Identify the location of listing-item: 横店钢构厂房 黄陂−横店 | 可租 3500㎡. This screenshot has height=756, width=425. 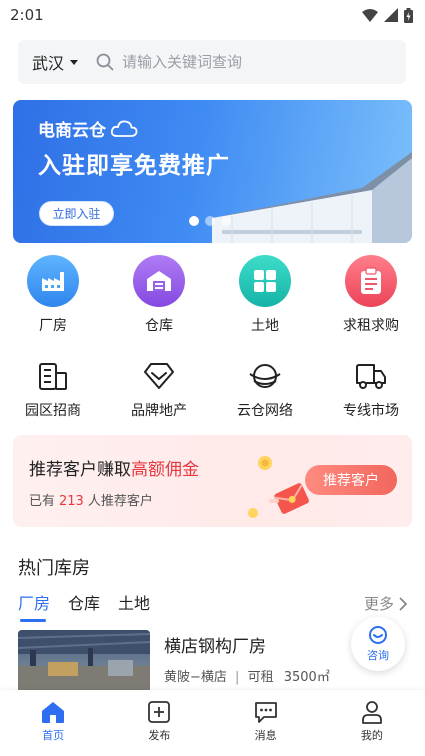
(183, 660).